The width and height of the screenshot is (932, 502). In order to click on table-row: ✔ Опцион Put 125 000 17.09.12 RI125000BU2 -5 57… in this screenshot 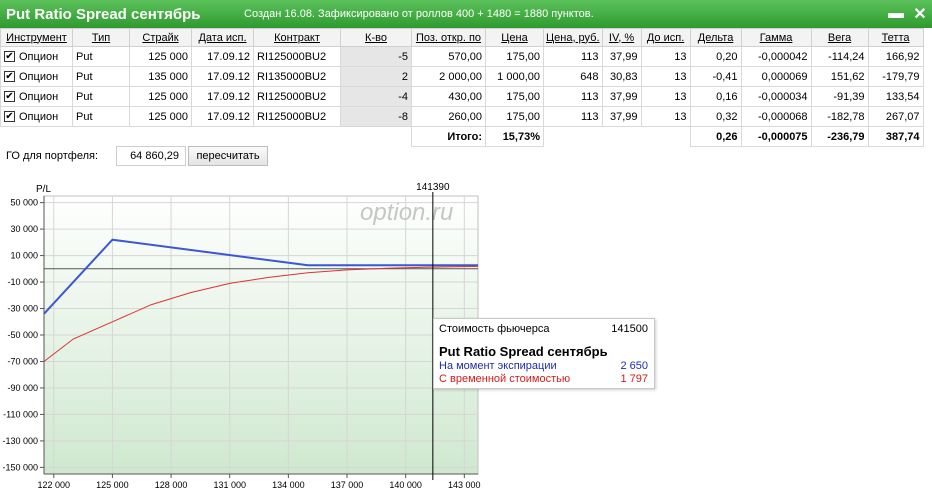, I will do `click(462, 56)`.